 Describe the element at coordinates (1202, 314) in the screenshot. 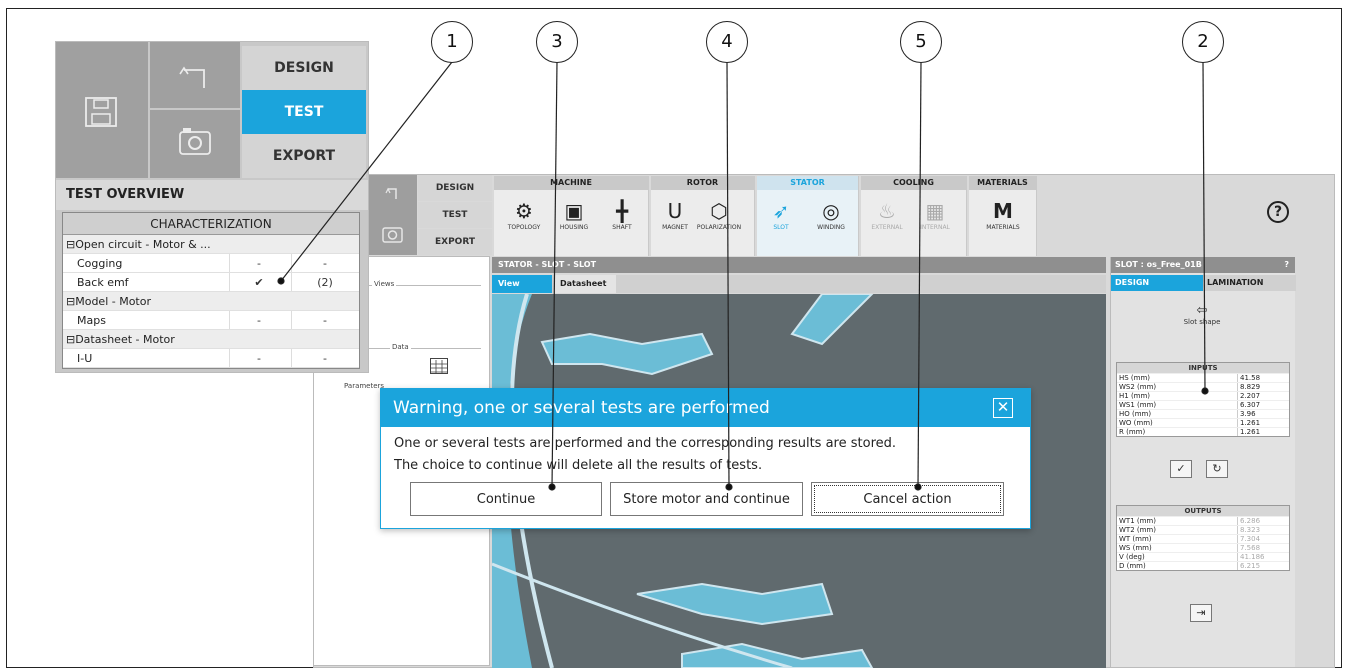

I see `slot-shape-button: ⇦ Slot shape` at that location.